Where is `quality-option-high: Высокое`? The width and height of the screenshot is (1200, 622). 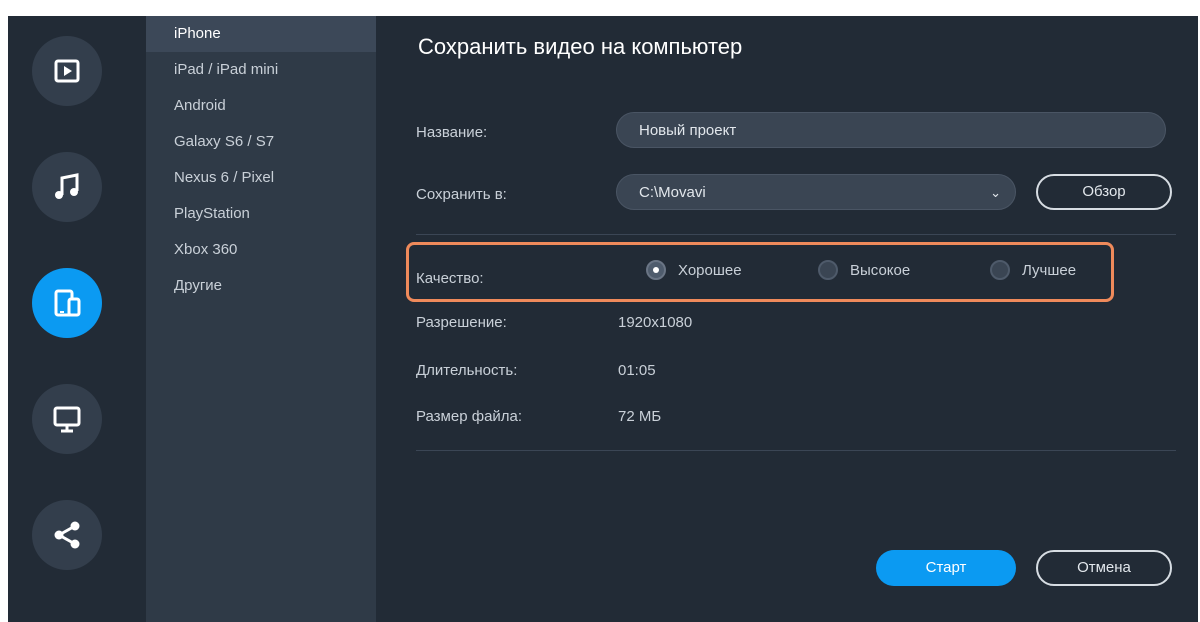
quality-option-high: Высокое is located at coordinates (864, 270).